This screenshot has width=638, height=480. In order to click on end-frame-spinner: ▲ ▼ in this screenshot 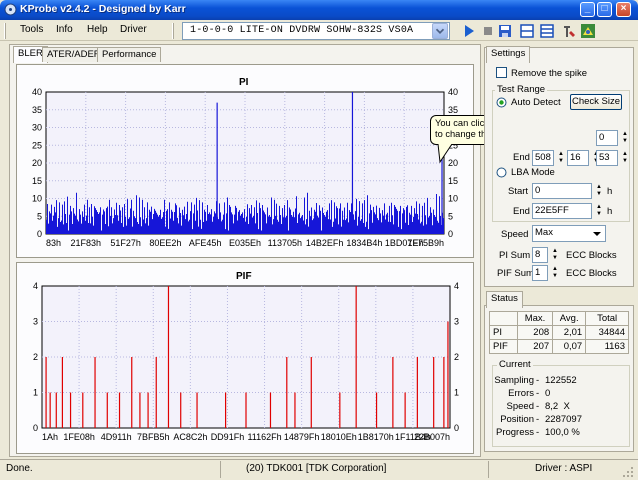, I will do `click(625, 158)`.